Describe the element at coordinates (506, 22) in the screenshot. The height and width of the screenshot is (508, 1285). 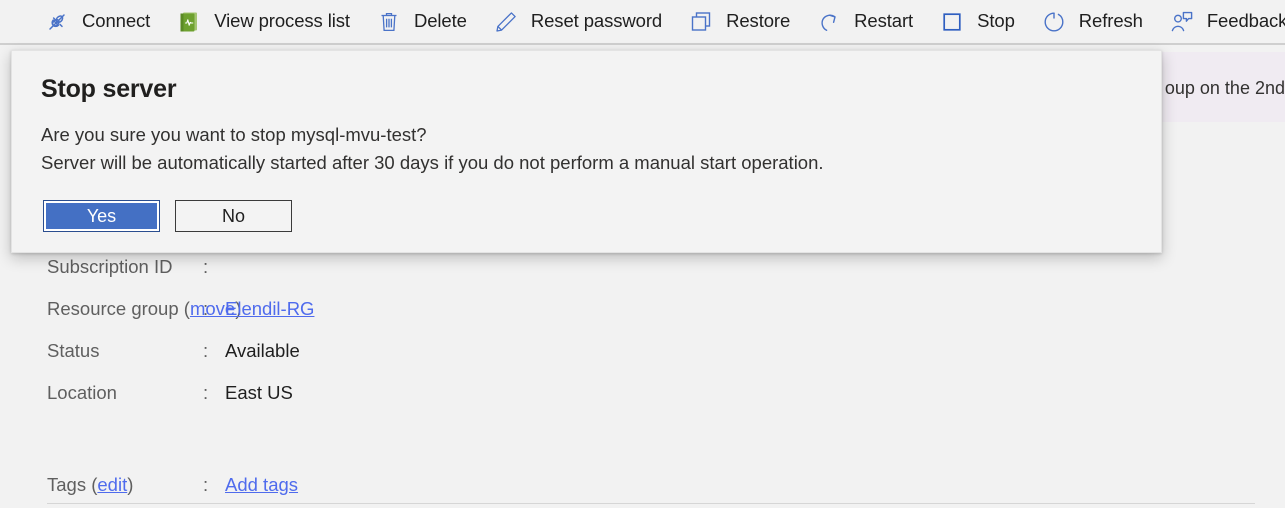
I see `pencil-icon` at that location.